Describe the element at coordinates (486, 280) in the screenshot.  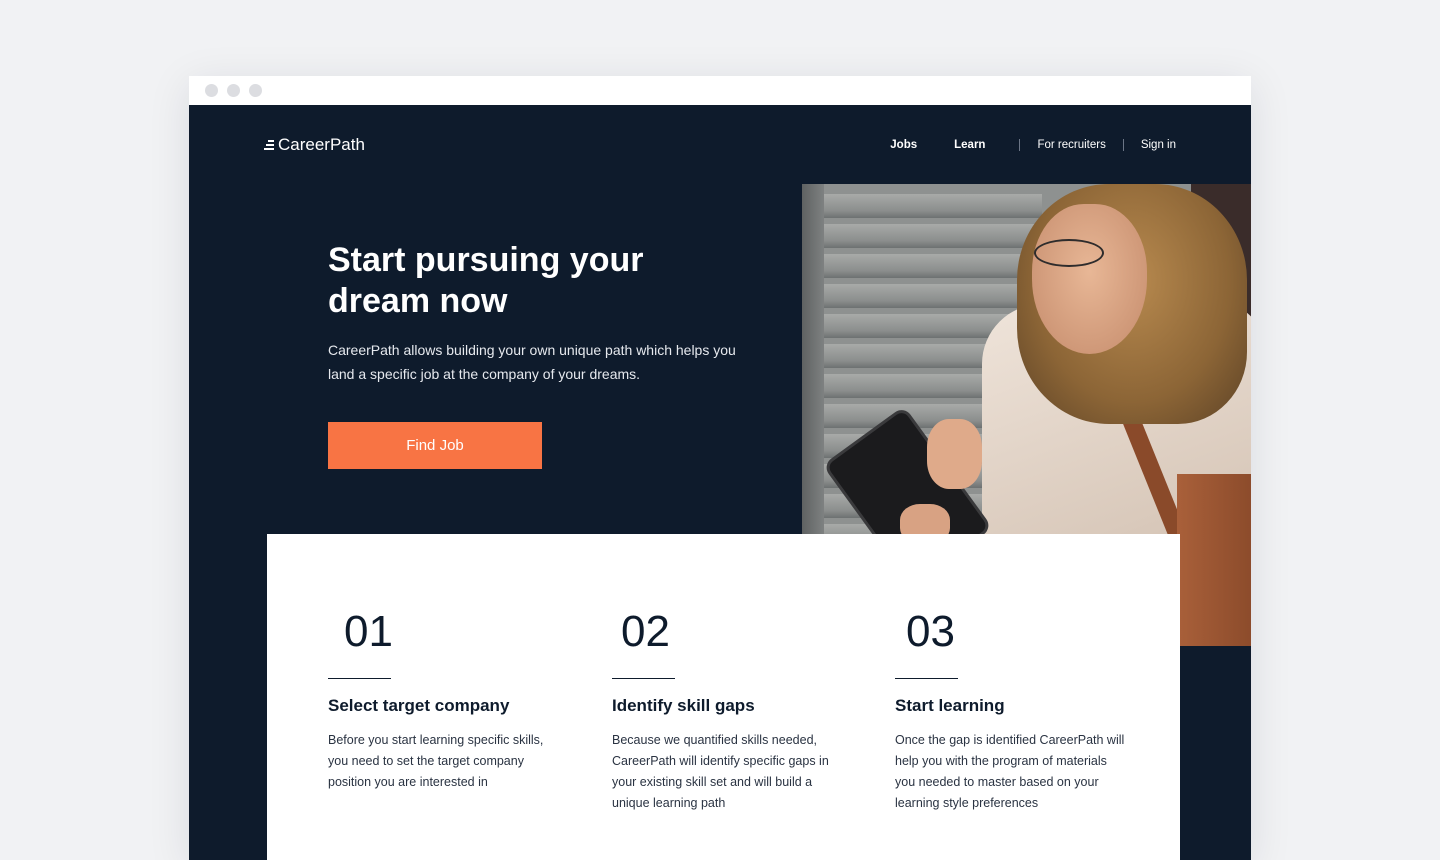
I see `hero-title: Start pursuing your dream now` at that location.